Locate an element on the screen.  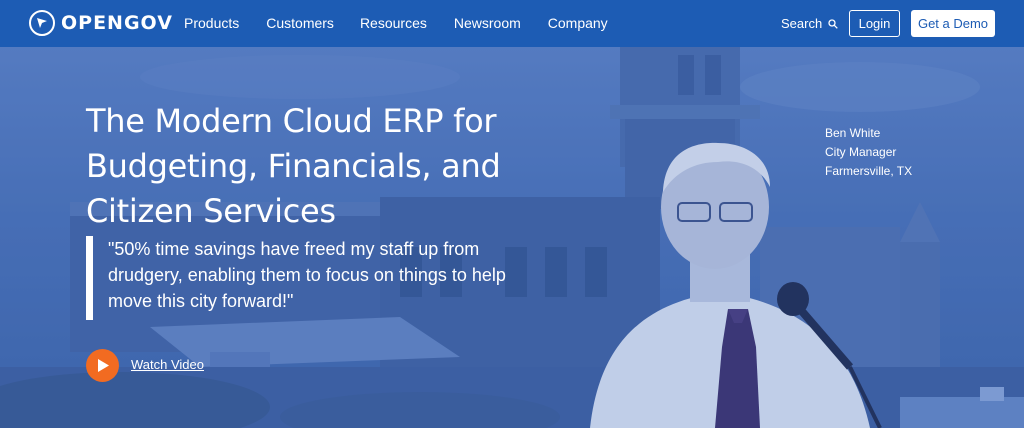
attribution-role: City Manager is located at coordinates (861, 152).